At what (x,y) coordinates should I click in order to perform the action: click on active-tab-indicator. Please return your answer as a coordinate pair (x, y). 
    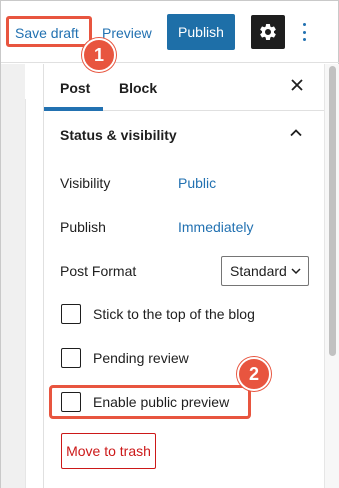
    Looking at the image, I should click on (73, 109).